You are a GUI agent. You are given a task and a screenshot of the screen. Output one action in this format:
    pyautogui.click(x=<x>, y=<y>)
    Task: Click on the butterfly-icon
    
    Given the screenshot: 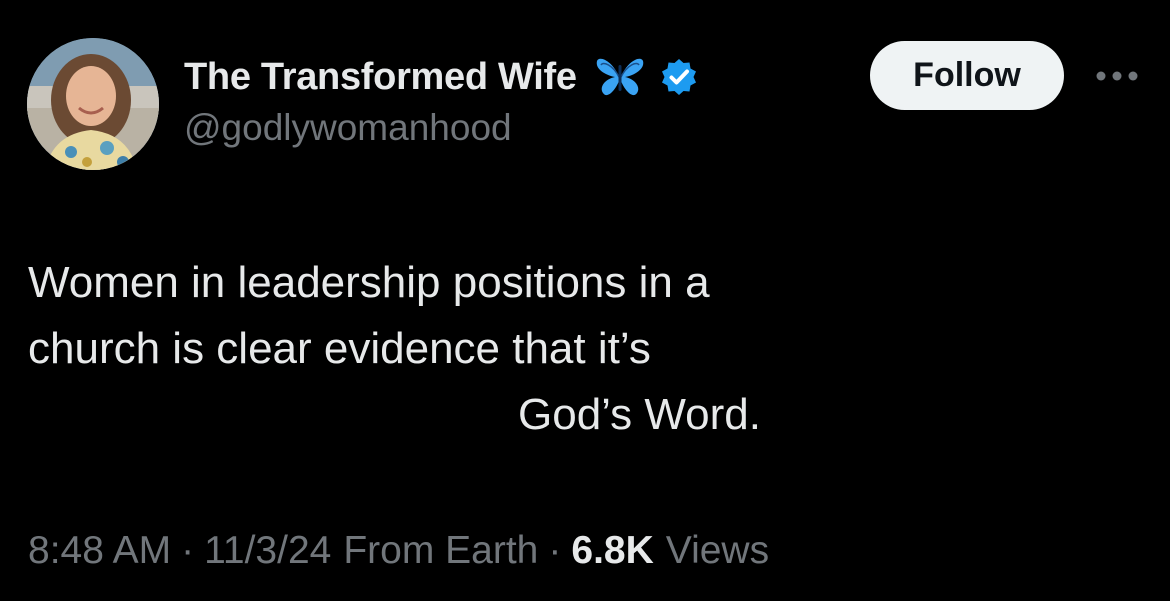 What is the action you would take?
    pyautogui.click(x=620, y=77)
    